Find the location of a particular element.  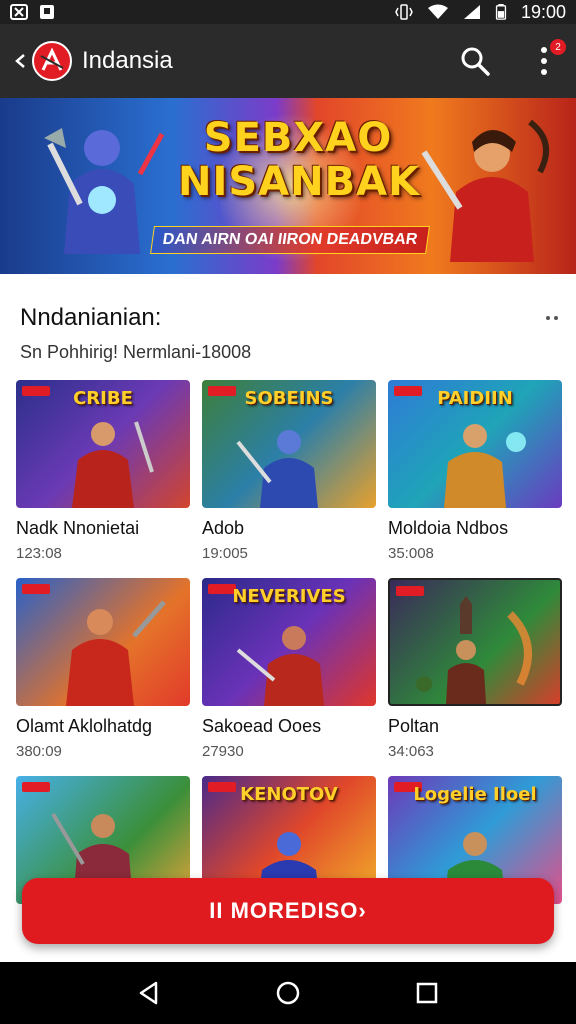

notification-image-icon is located at coordinates (47, 12).